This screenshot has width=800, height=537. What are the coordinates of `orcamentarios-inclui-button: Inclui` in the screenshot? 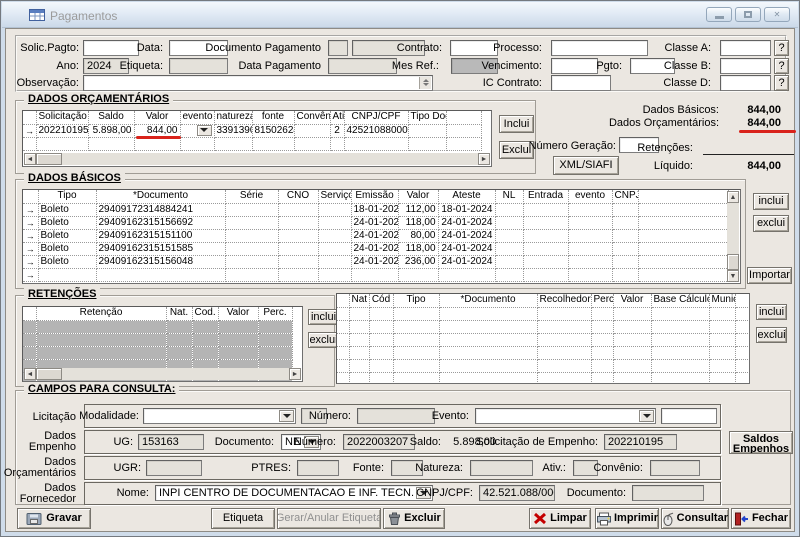 It's located at (516, 124).